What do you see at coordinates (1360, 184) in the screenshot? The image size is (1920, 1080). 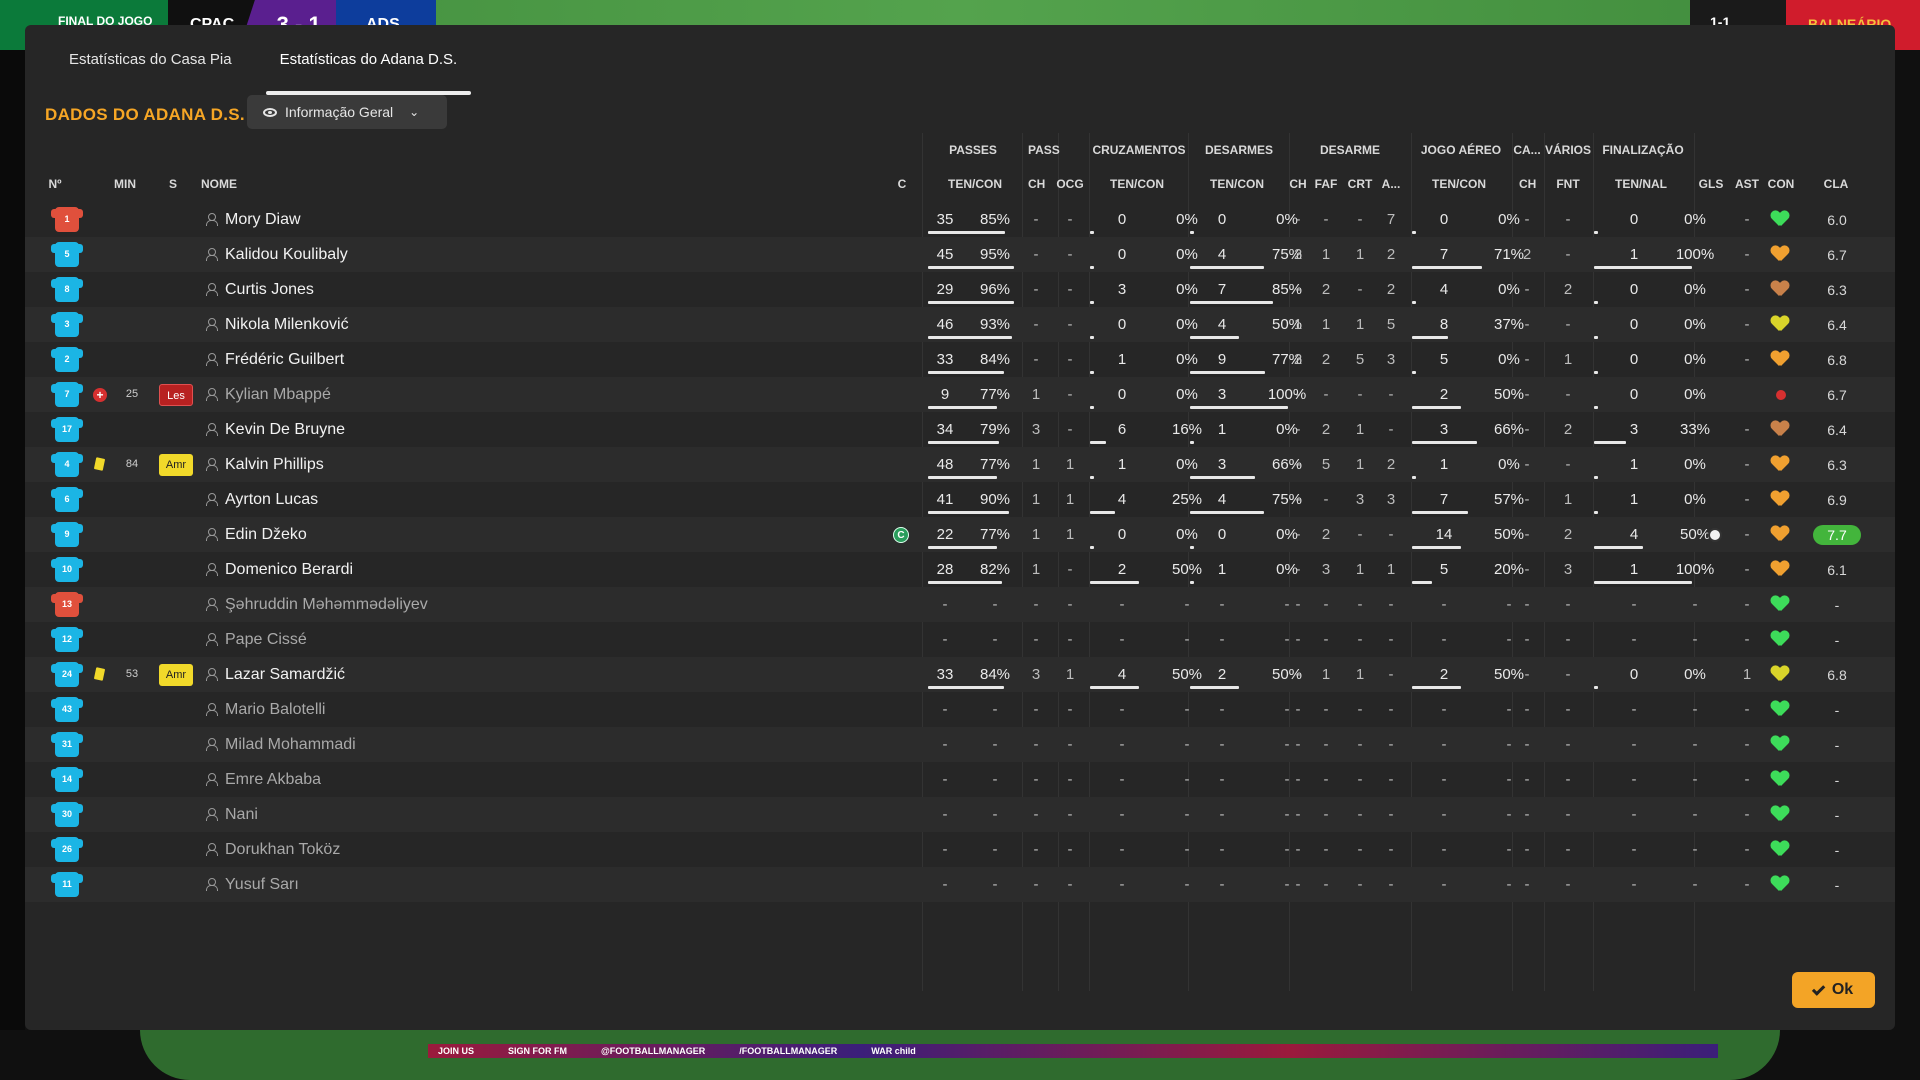 I see `column-header-desarme-crt: CRT` at bounding box center [1360, 184].